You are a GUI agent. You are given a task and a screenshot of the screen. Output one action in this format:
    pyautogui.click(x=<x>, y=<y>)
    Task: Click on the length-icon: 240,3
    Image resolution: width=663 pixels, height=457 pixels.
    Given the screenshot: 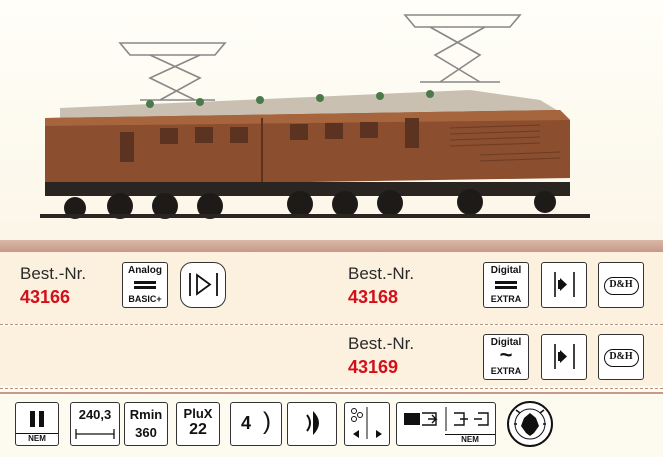 What is the action you would take?
    pyautogui.click(x=95, y=424)
    